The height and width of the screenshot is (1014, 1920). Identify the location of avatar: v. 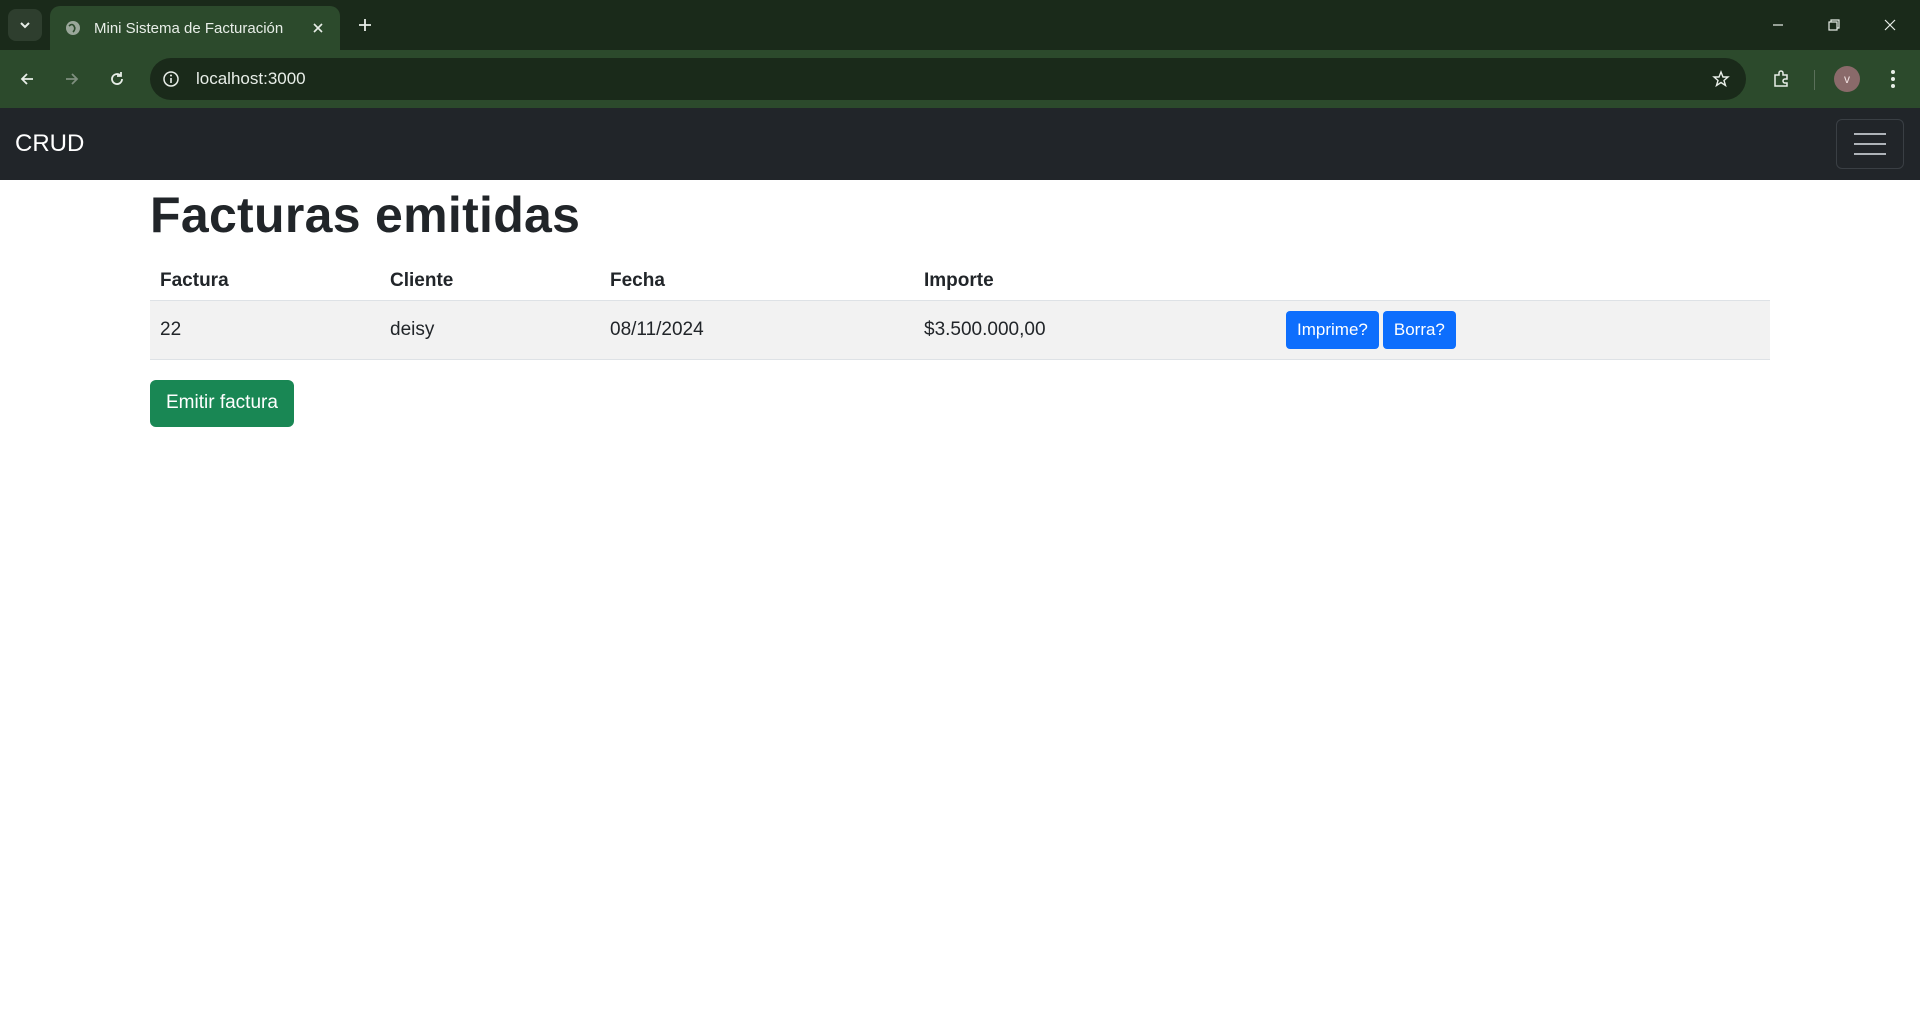
(1847, 79).